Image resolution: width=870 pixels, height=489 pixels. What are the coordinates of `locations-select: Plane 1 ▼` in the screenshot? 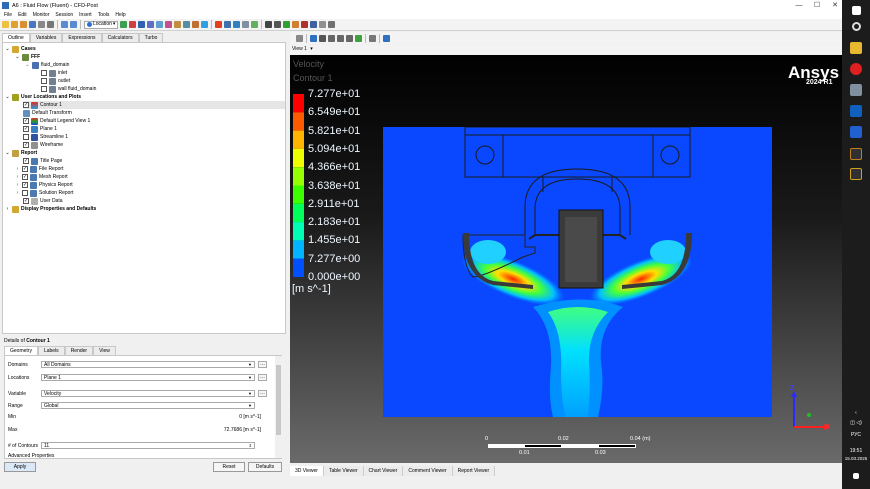 It's located at (148, 377).